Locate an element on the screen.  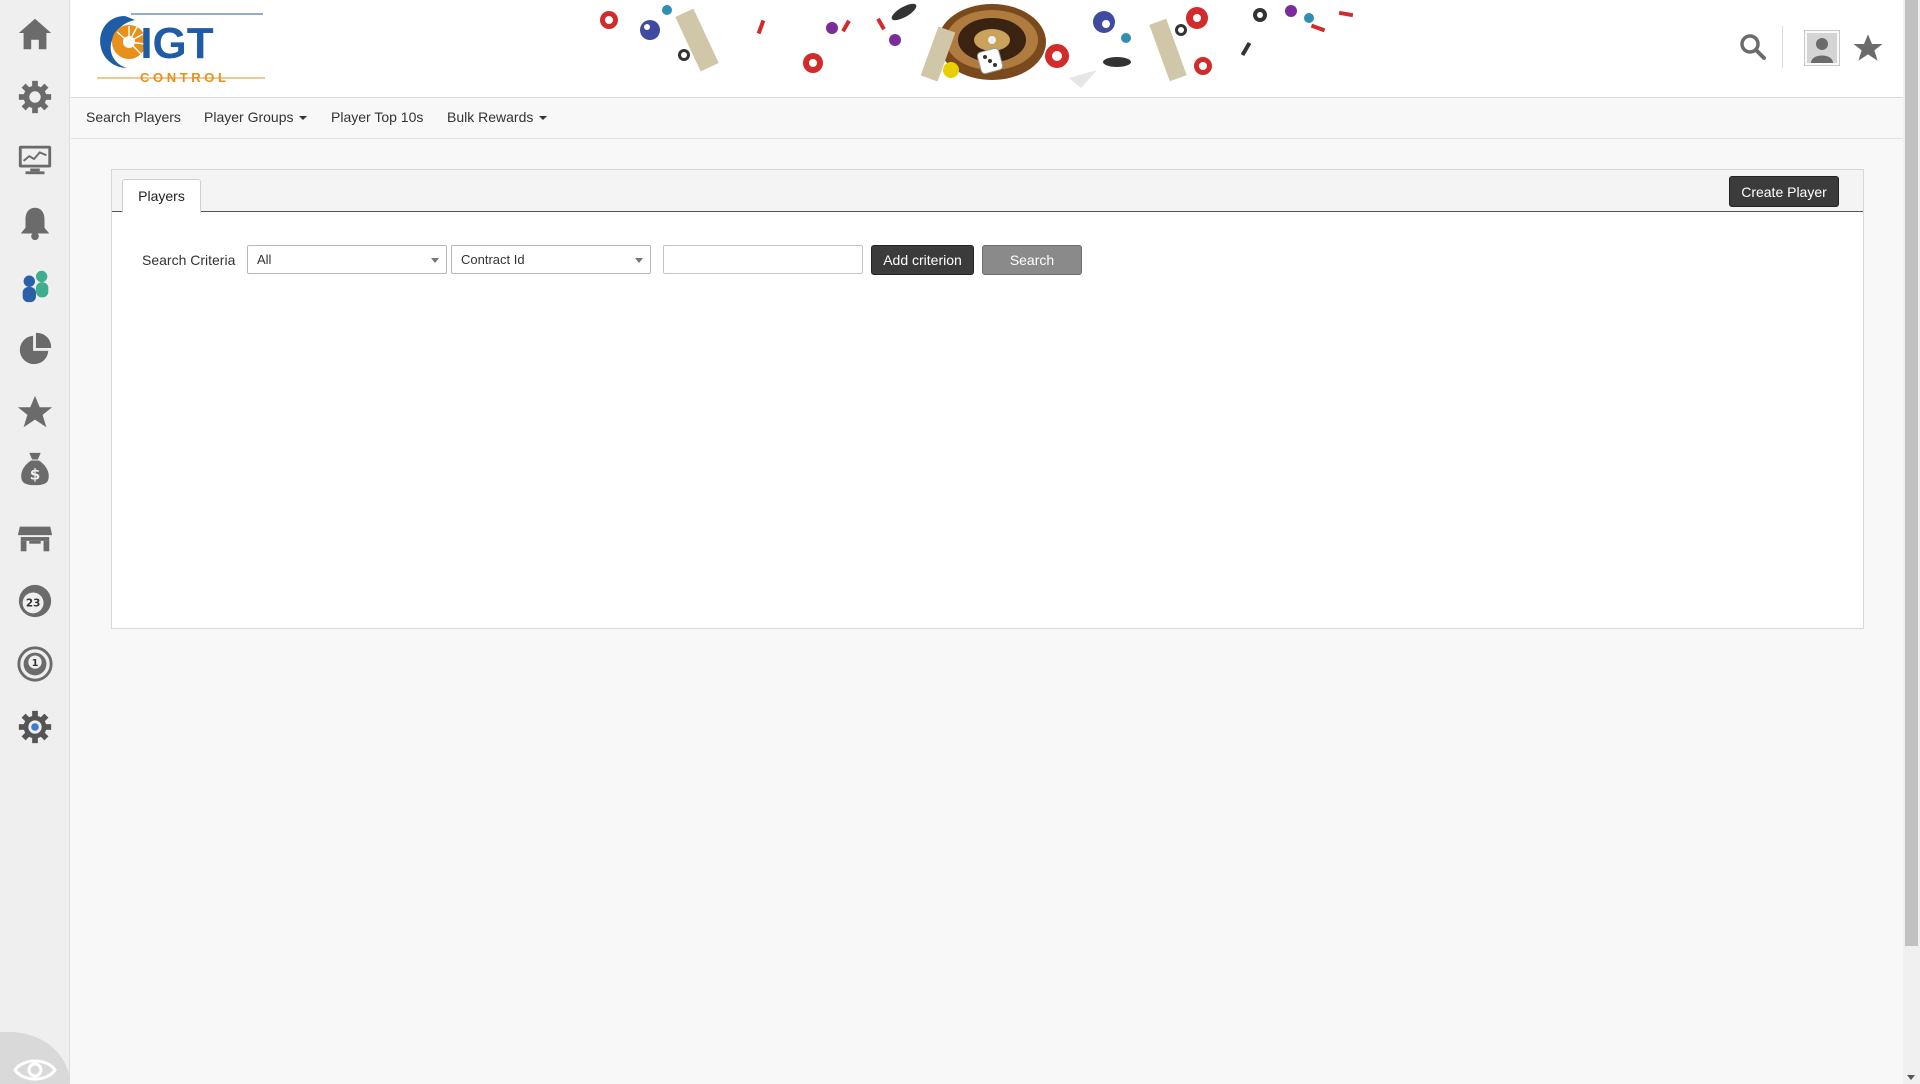
sidebar-item-monitor is located at coordinates (35, 159).